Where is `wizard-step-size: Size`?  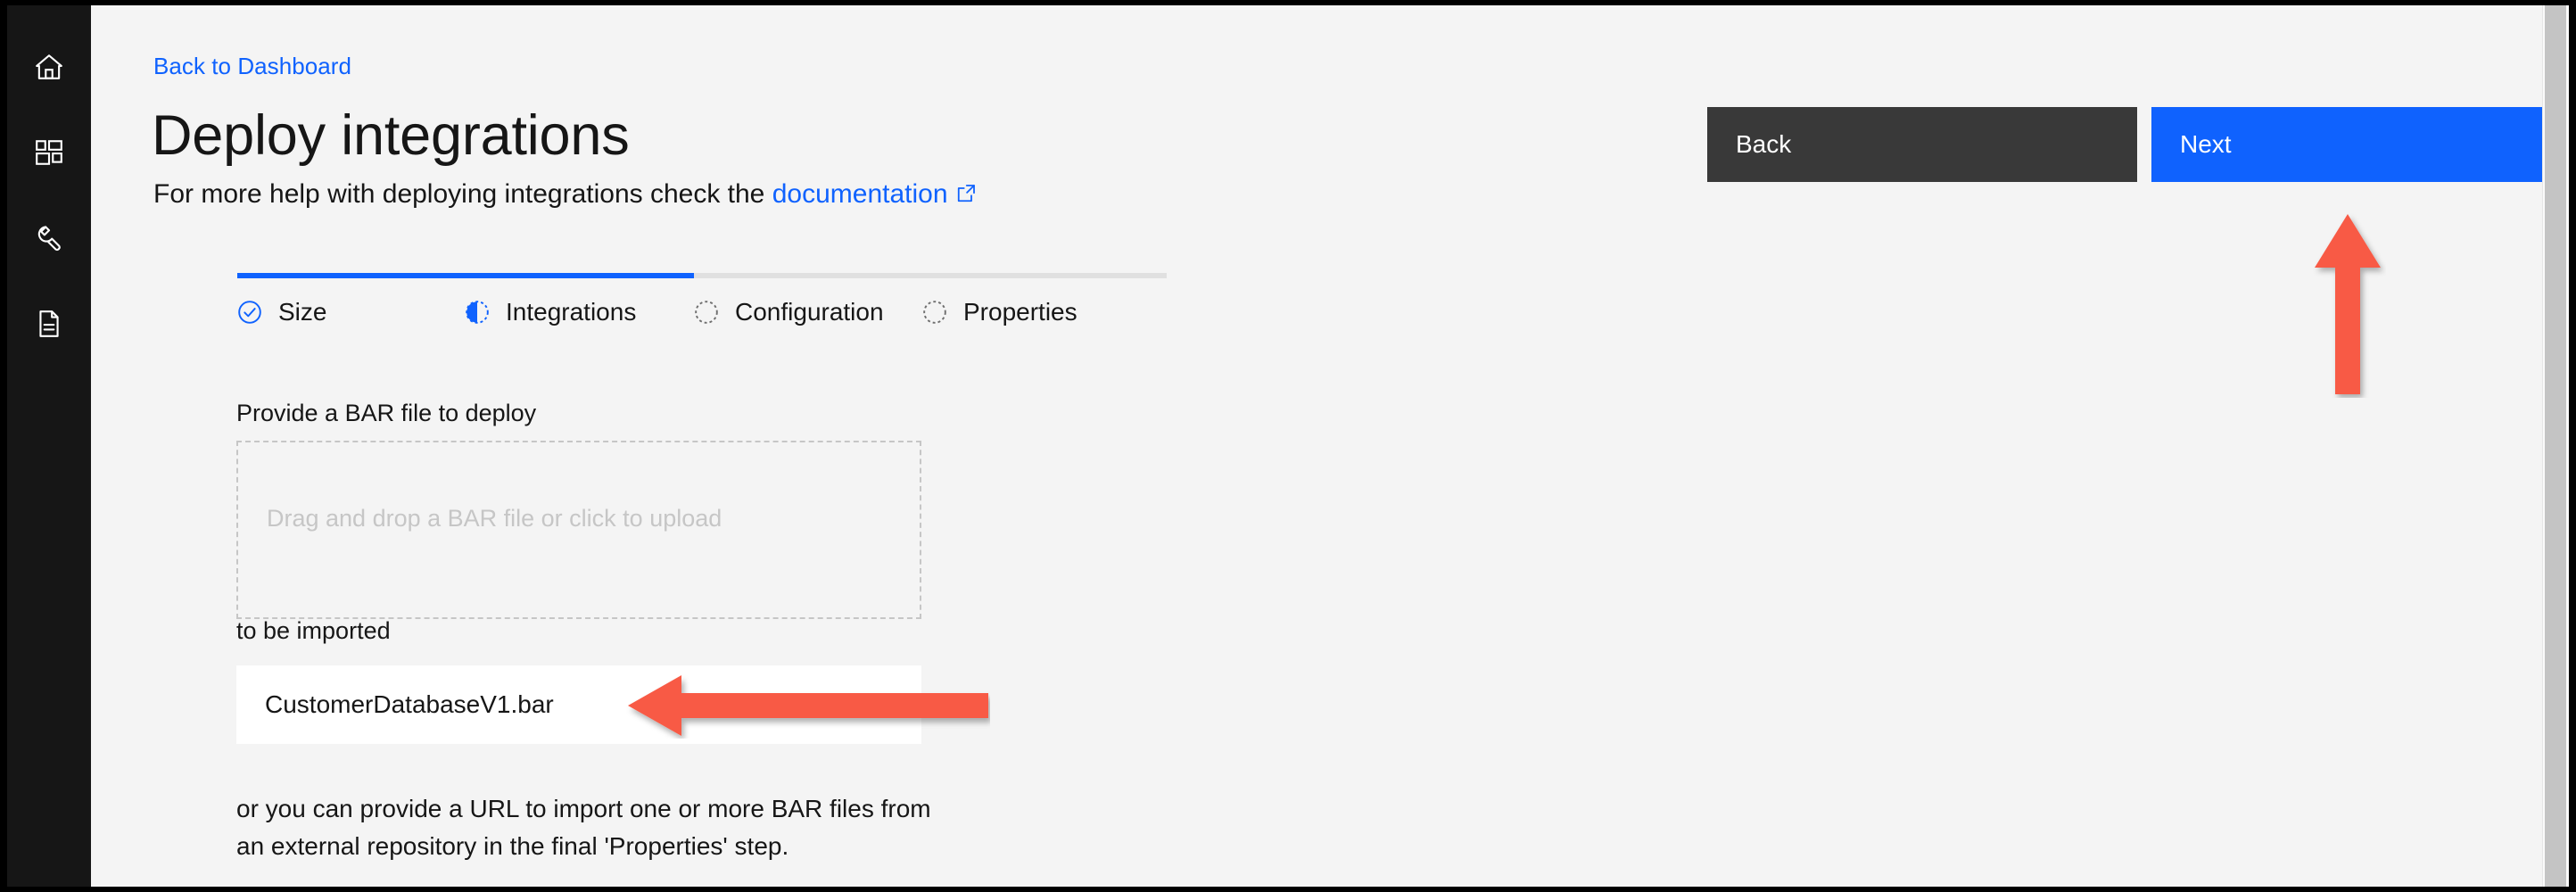
wizard-step-size: Size is located at coordinates (281, 312).